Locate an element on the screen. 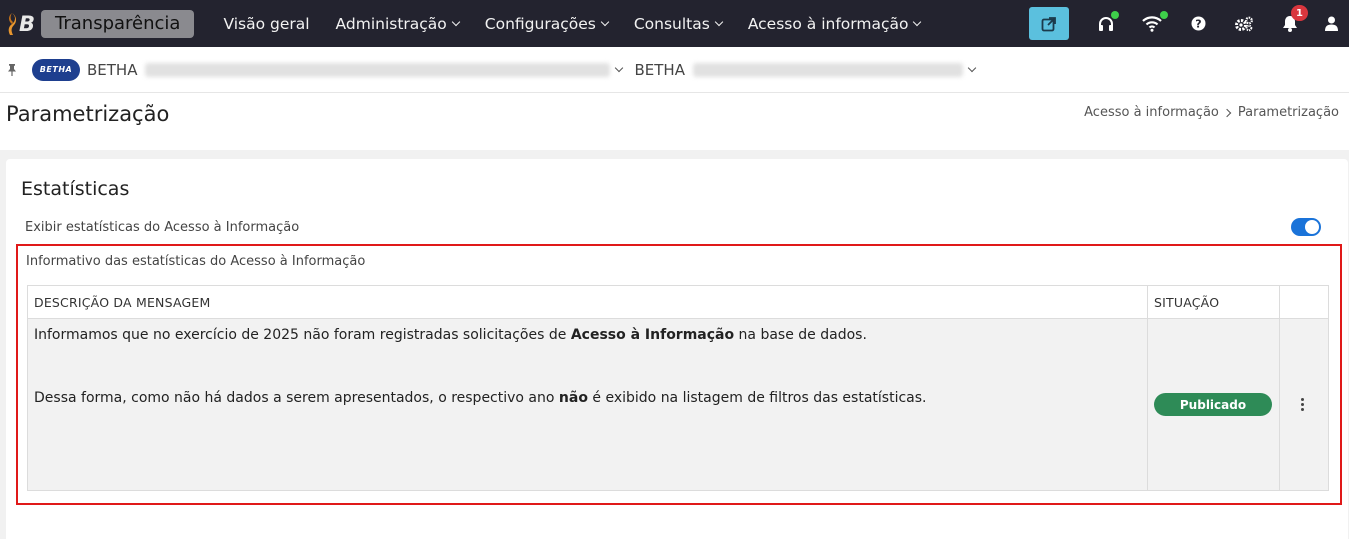 The width and height of the screenshot is (1349, 549). navbar-actions: ? 1 is located at coordinates (1189, 23).